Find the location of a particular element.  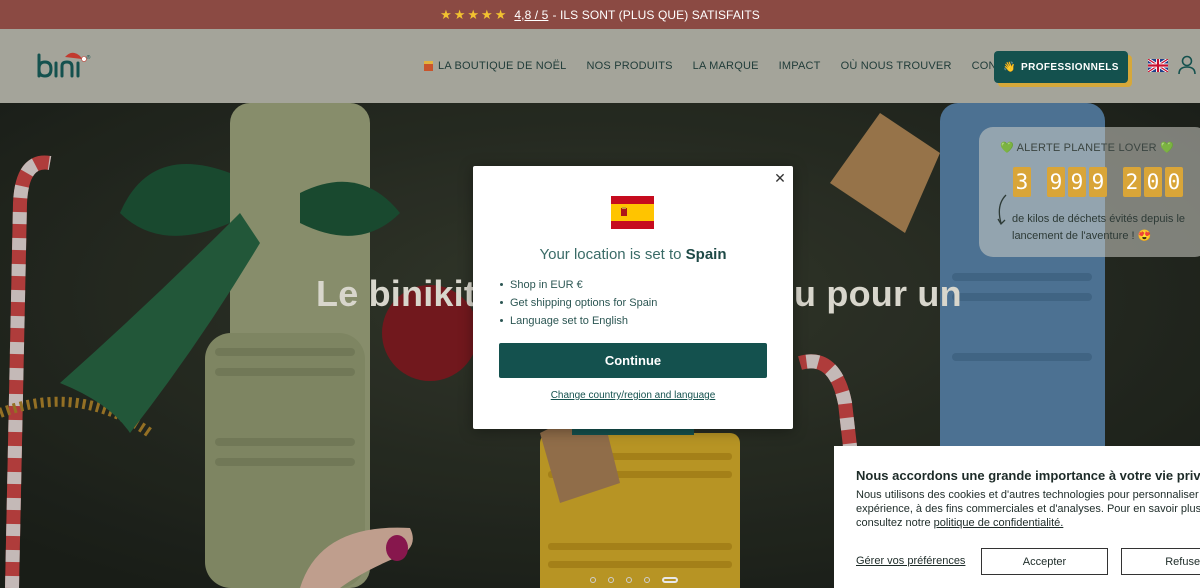

curved-arrow-icon is located at coordinates (1002, 210).